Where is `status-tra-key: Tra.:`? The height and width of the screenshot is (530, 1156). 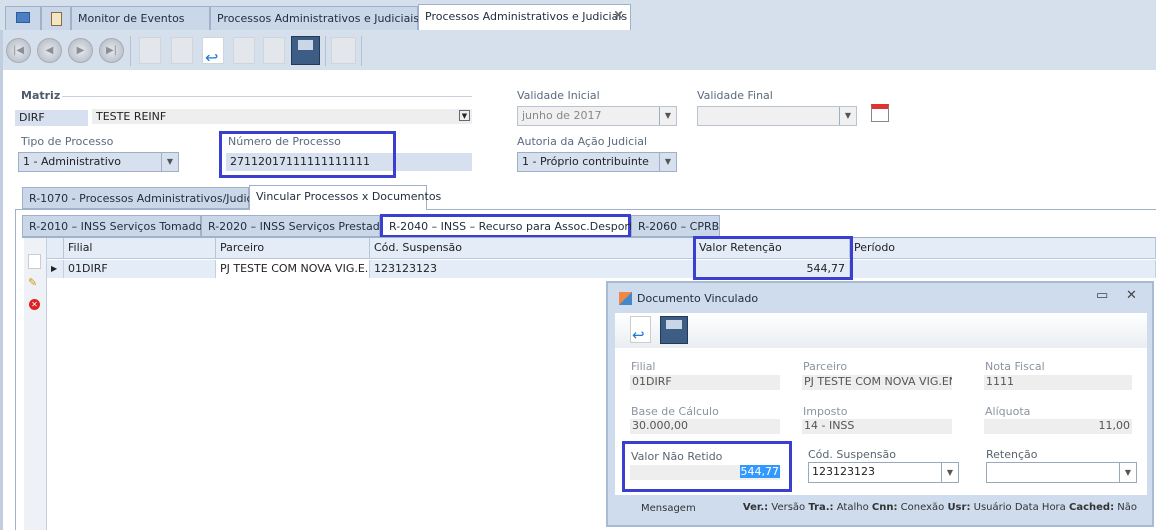 status-tra-key: Tra.: is located at coordinates (821, 507).